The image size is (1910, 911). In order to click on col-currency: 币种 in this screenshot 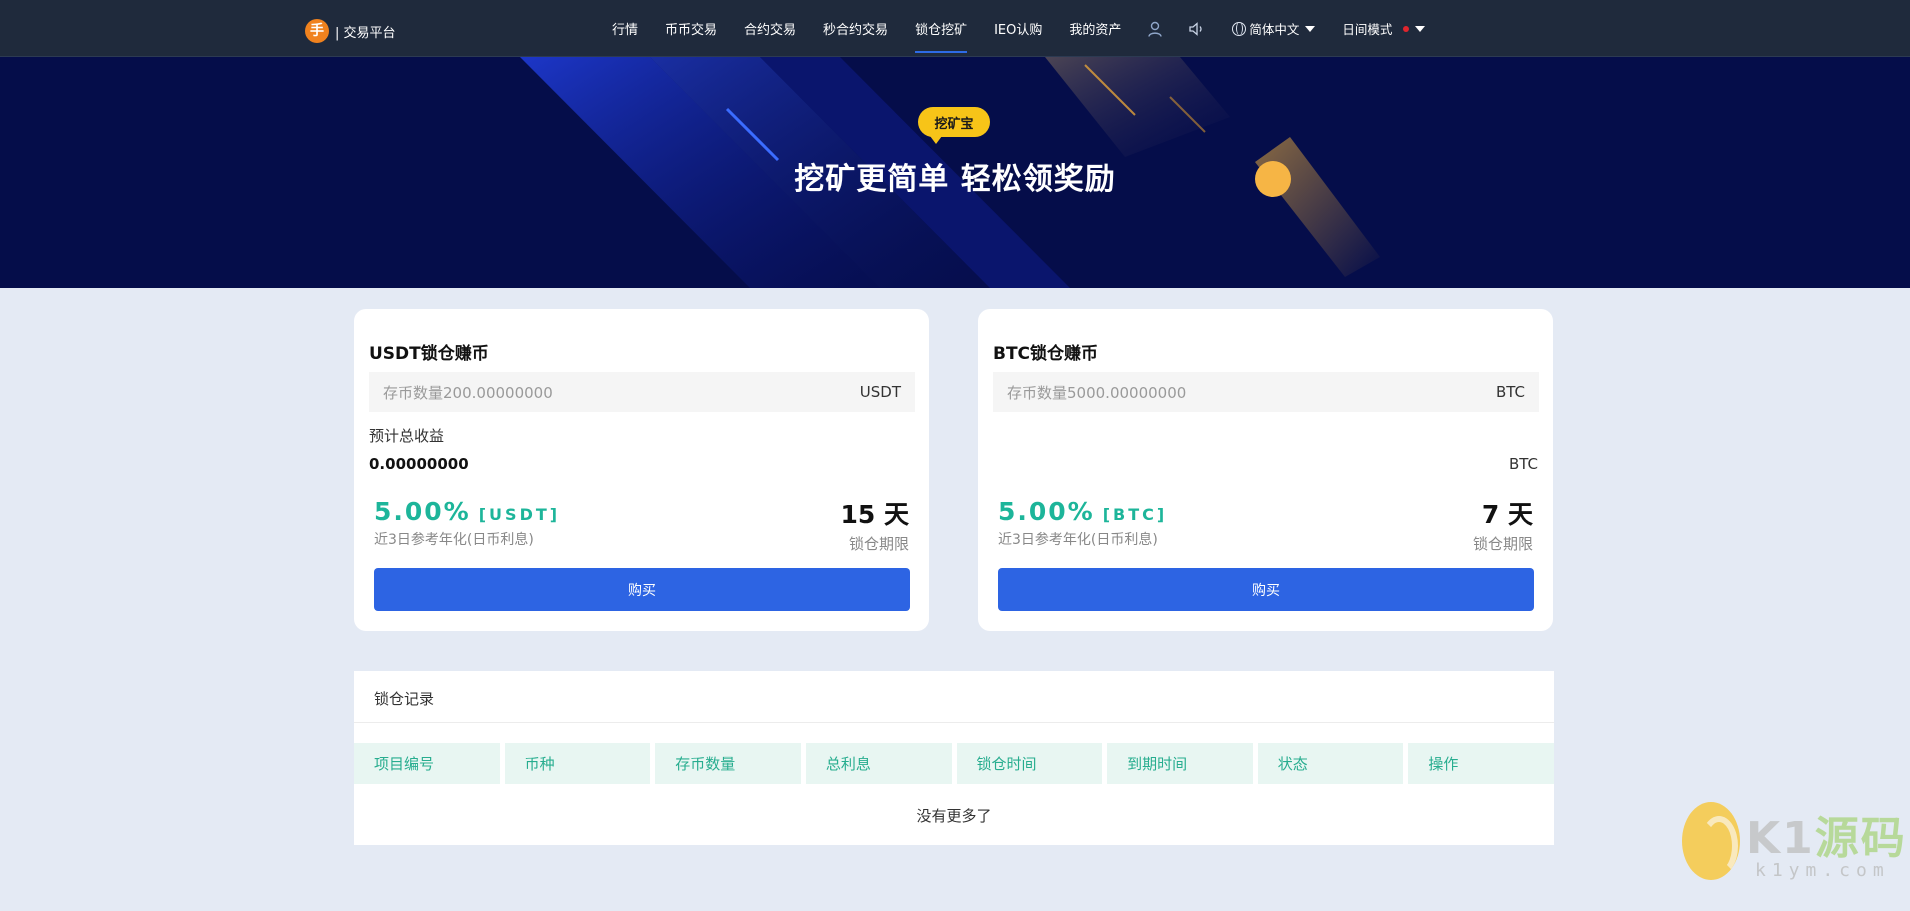, I will do `click(577, 763)`.